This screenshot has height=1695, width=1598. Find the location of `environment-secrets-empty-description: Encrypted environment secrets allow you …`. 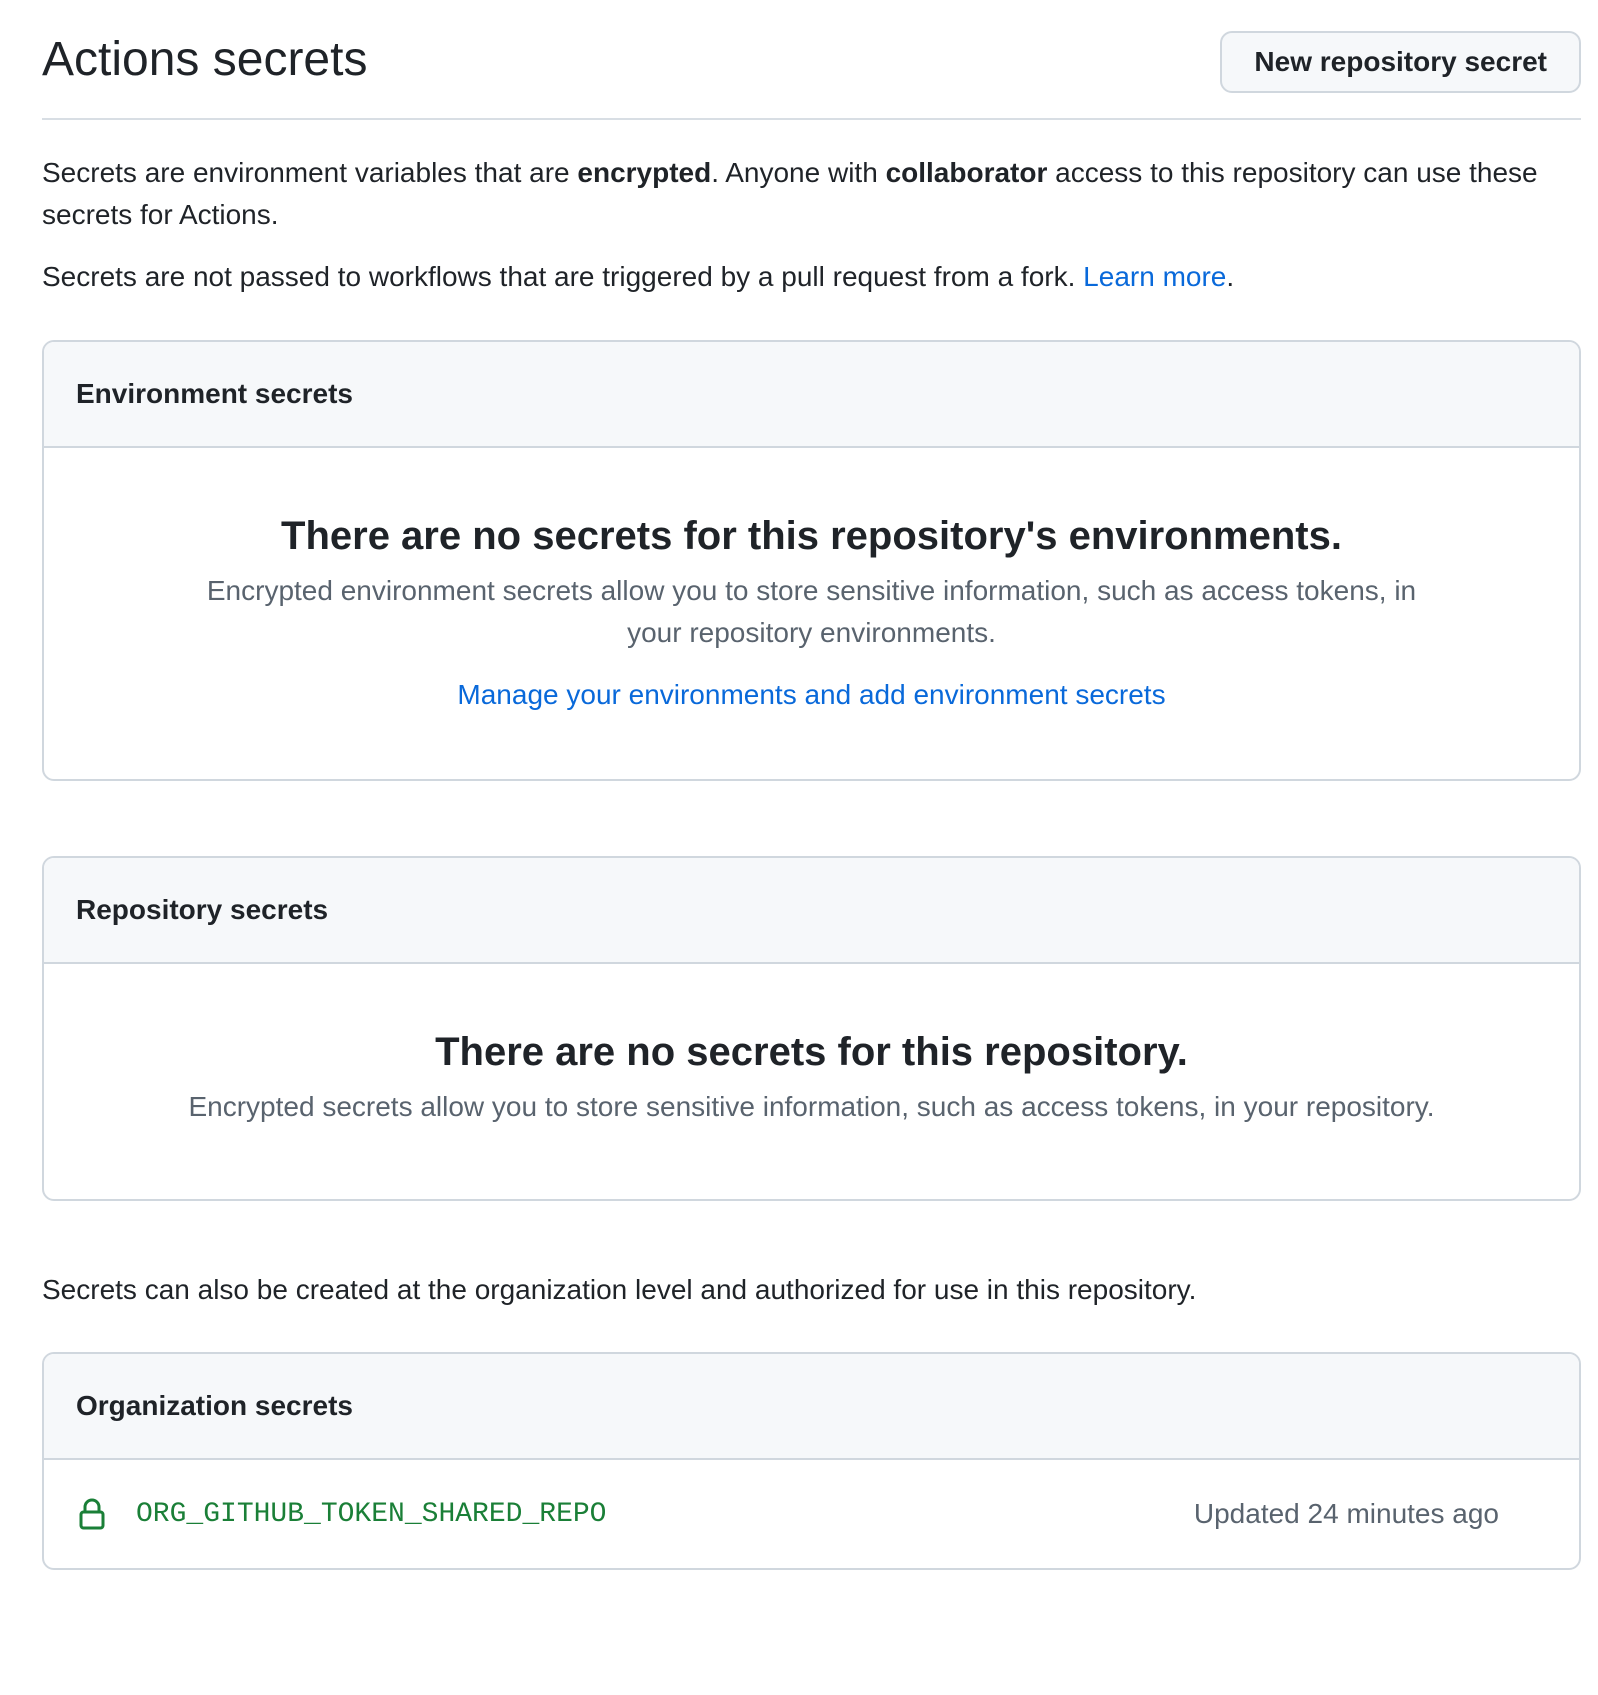

environment-secrets-empty-description: Encrypted environment secrets allow you … is located at coordinates (811, 611).